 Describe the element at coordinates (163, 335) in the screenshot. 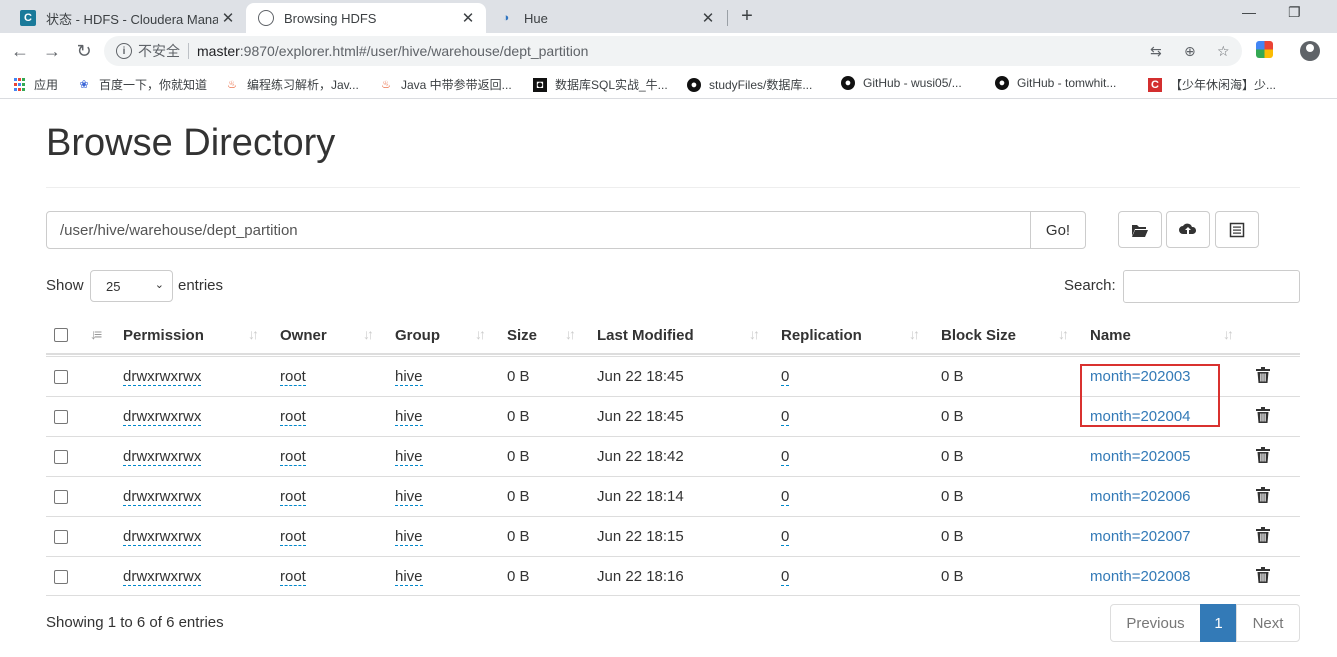

I see `column-permission: Permission` at that location.